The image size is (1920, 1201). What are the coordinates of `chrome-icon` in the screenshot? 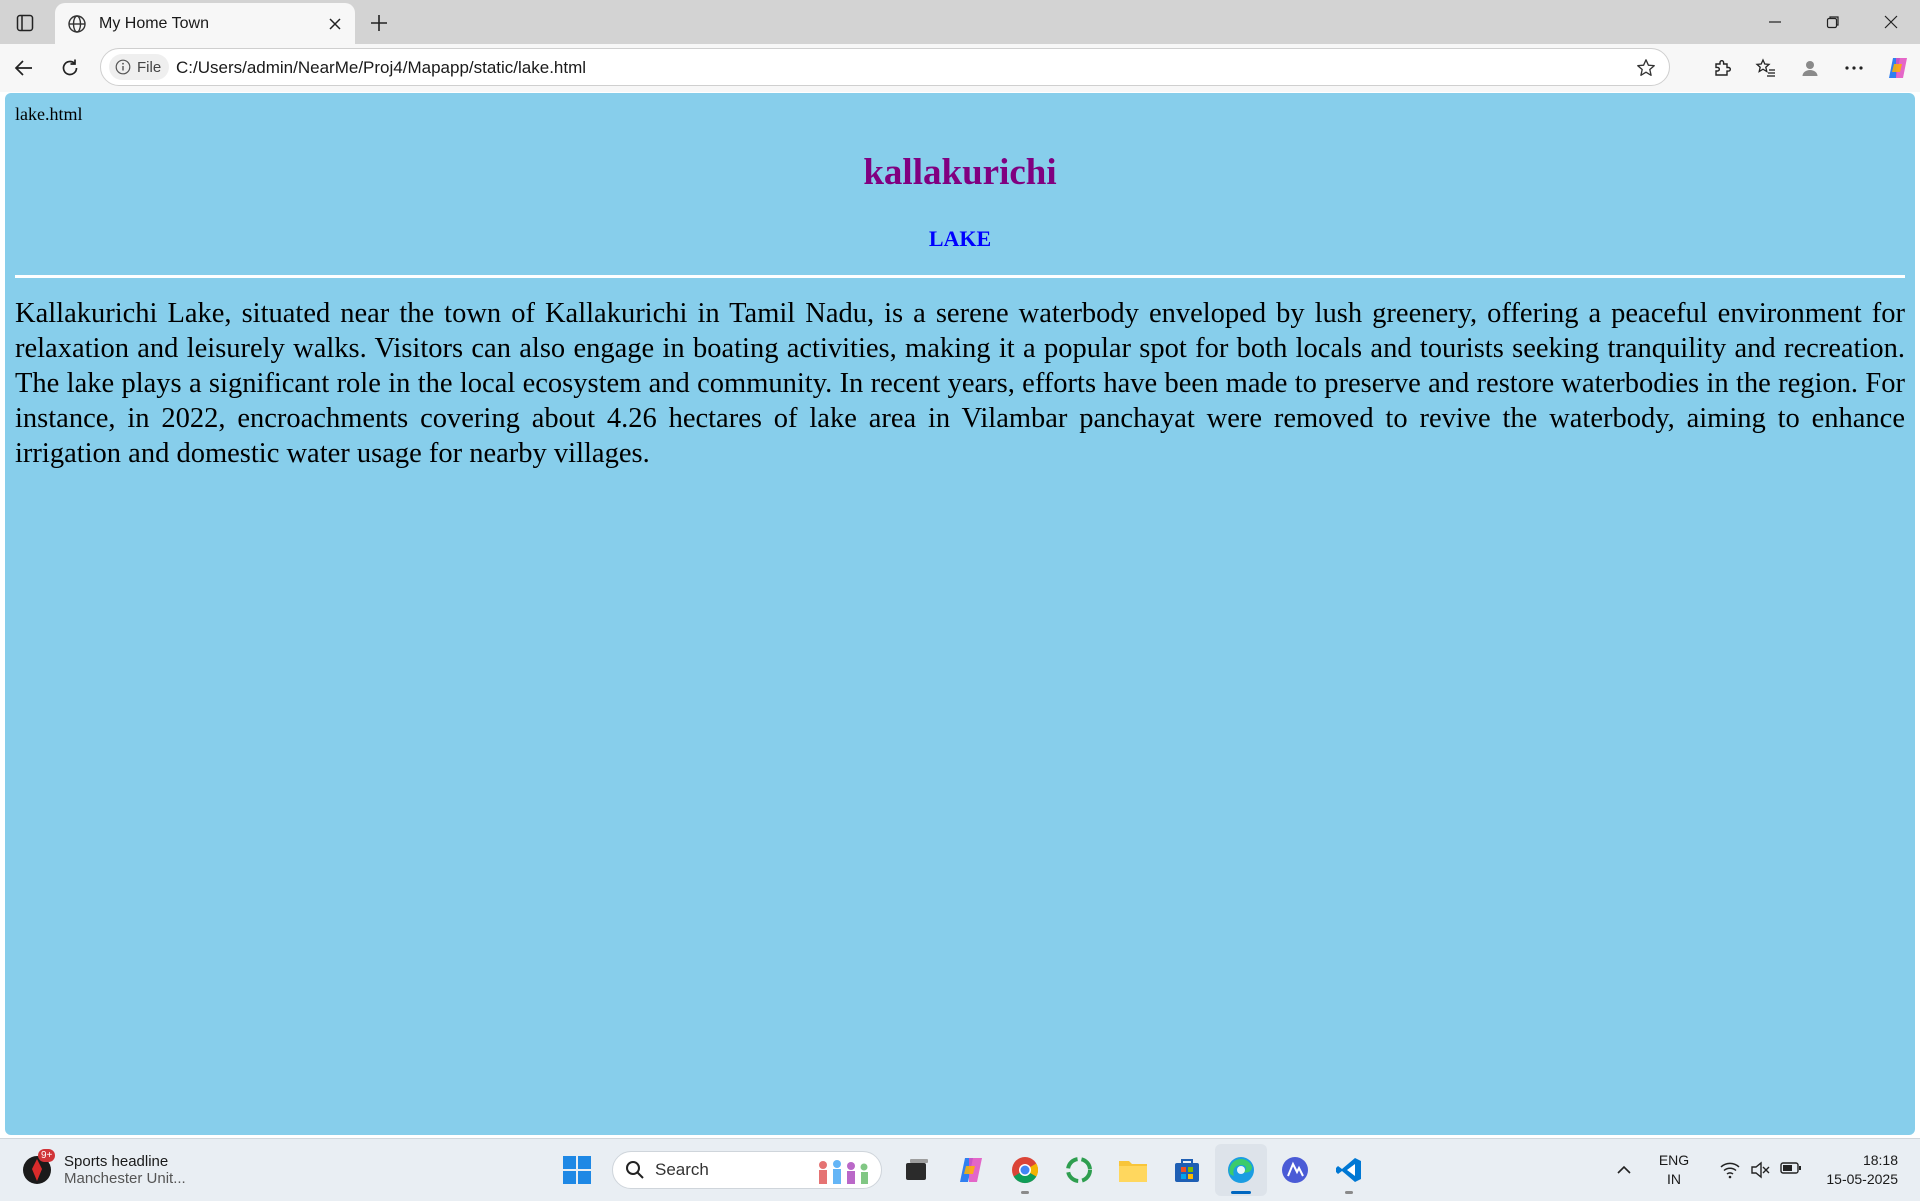 It's located at (1025, 1170).